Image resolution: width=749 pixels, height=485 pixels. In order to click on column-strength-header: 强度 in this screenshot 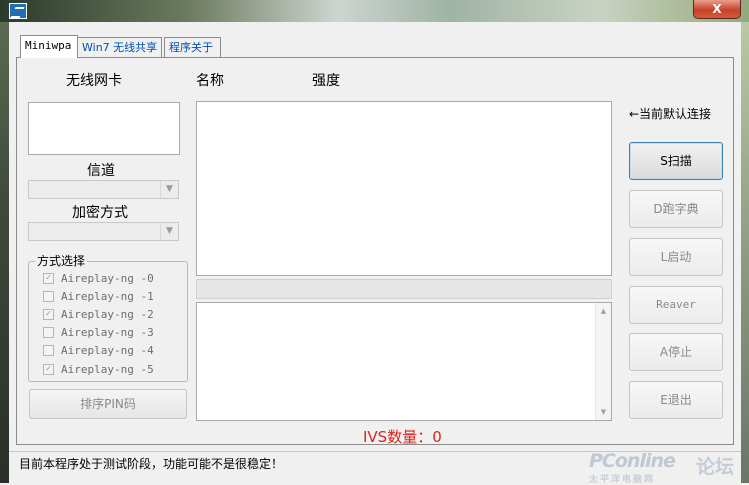, I will do `click(326, 81)`.